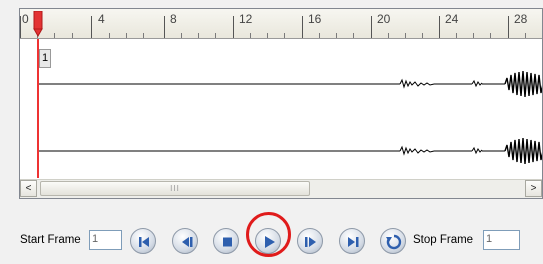 This screenshot has width=543, height=264. What do you see at coordinates (533, 188) in the screenshot?
I see `scroll-right-button: >` at bounding box center [533, 188].